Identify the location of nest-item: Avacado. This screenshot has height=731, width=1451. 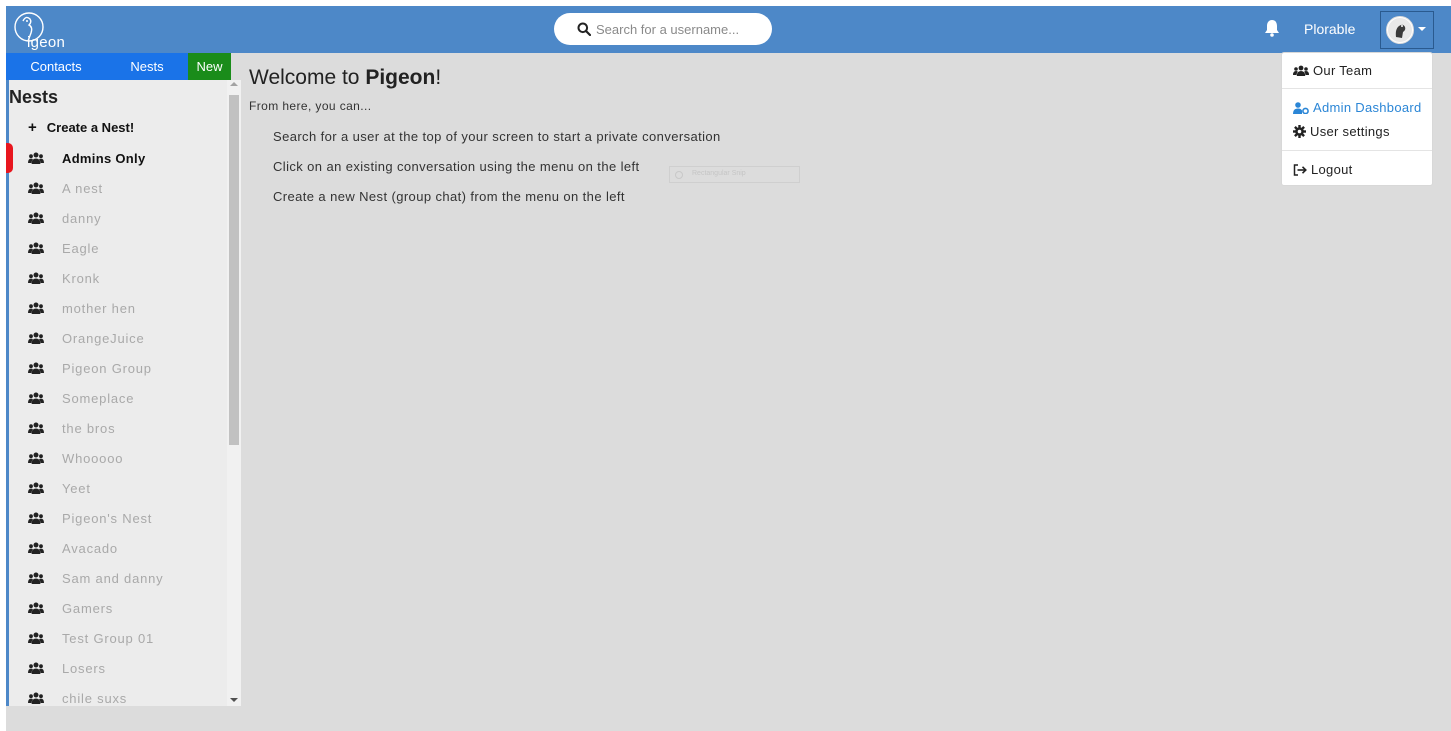
(123, 555).